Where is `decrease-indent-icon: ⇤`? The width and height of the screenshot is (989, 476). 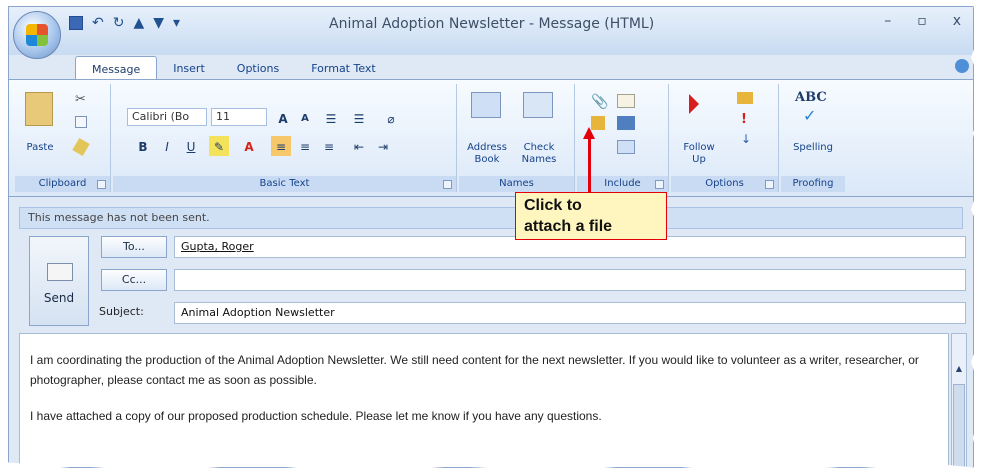
decrease-indent-icon: ⇤ is located at coordinates (359, 146).